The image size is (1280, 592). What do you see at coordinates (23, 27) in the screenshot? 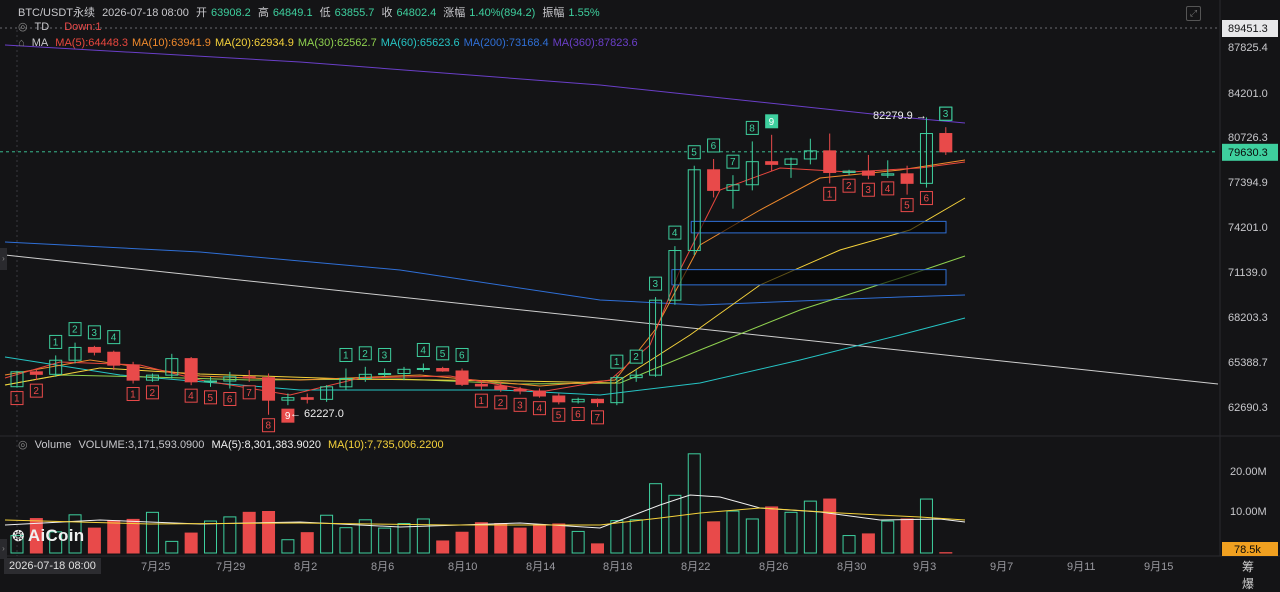
I see `eye-icon: ◎` at bounding box center [23, 27].